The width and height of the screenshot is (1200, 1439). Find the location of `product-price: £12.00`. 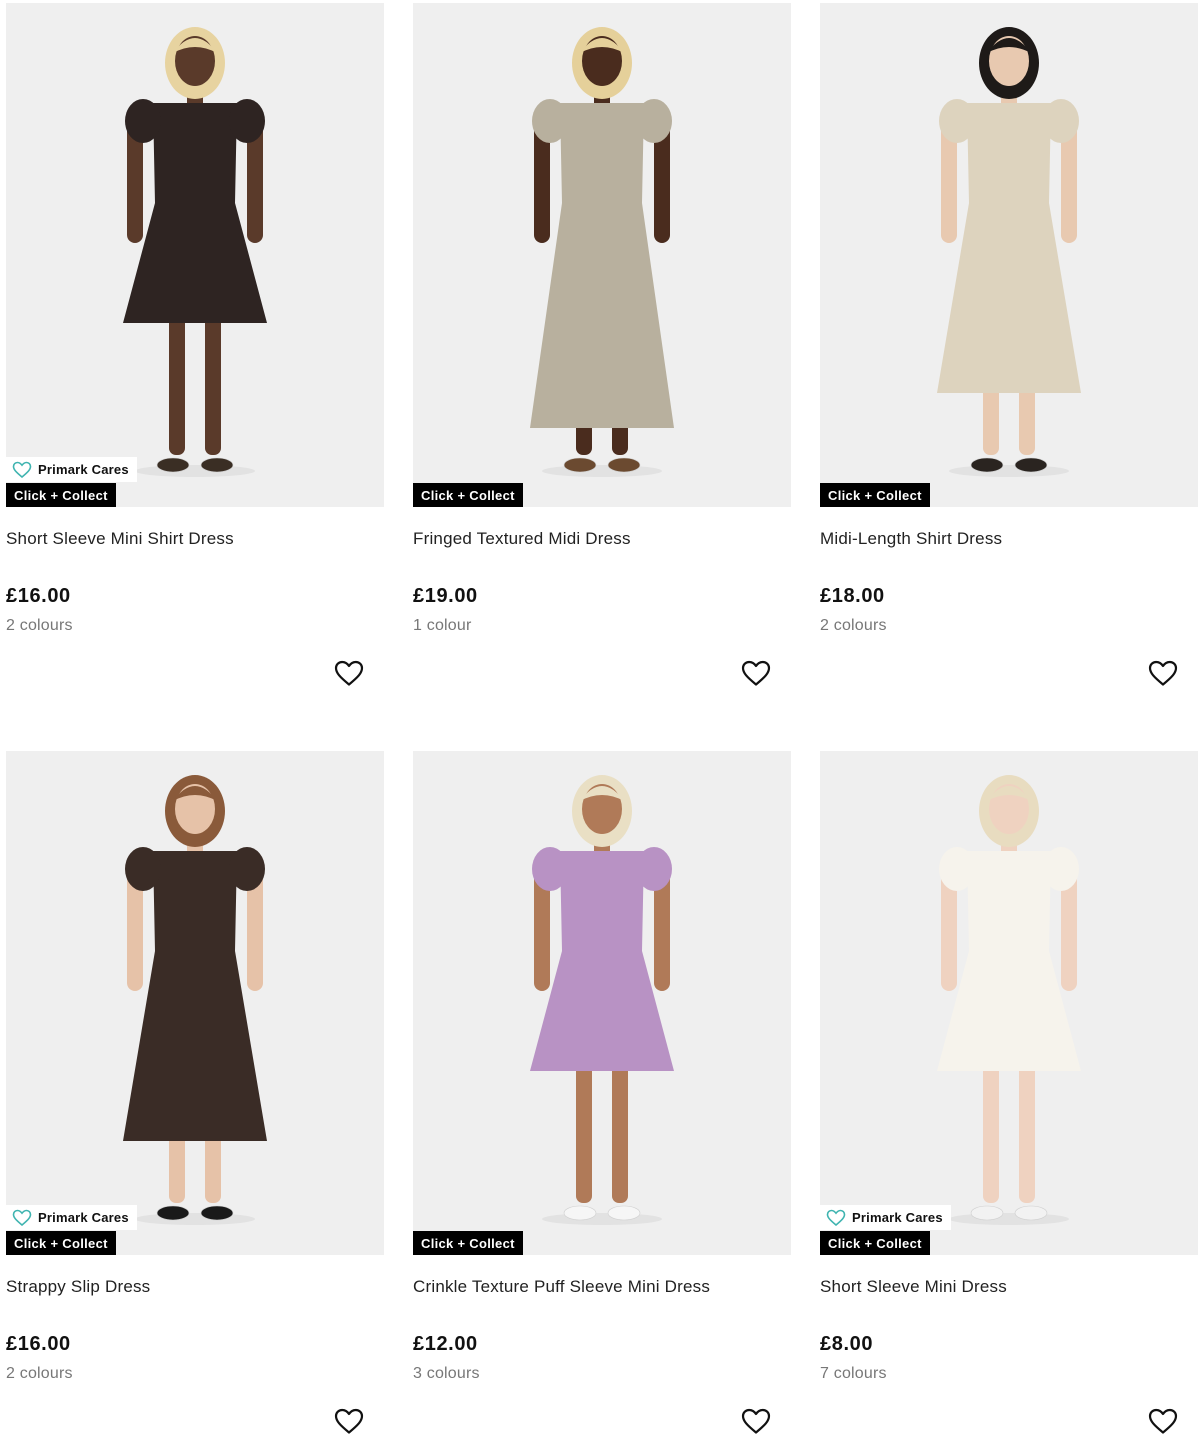

product-price: £12.00 is located at coordinates (445, 1344).